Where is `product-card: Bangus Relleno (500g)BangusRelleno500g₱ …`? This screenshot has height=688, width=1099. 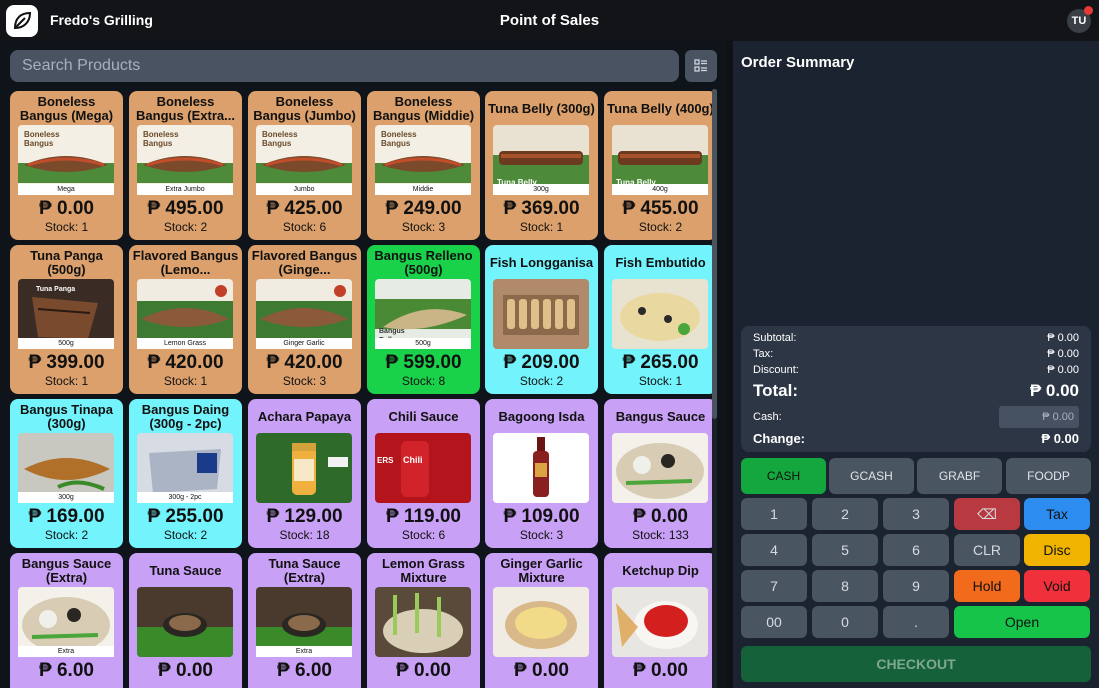
product-card: Bangus Relleno (500g)BangusRelleno500g₱ … is located at coordinates (423, 319).